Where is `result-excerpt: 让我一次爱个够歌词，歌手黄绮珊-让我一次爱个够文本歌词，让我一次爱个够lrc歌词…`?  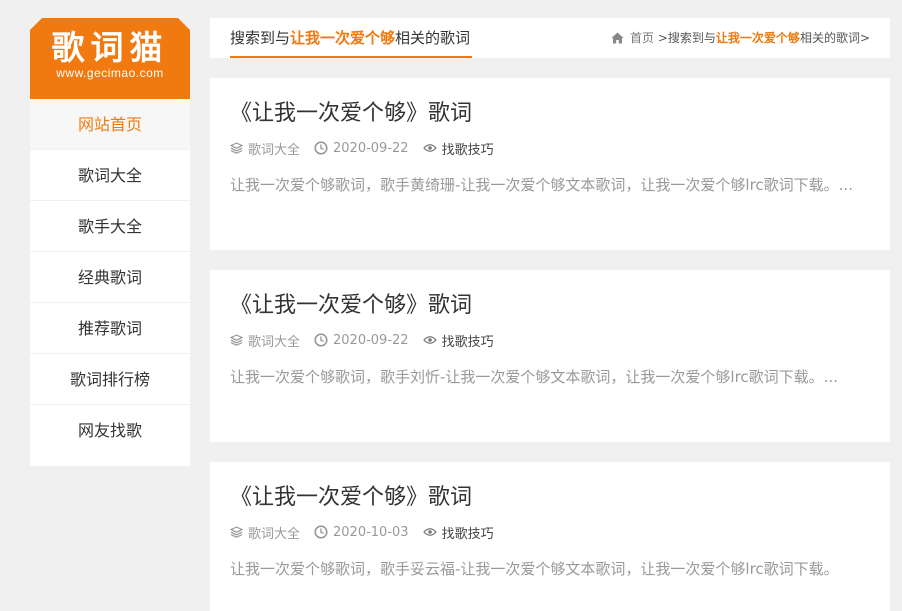 result-excerpt: 让我一次爱个够歌词，歌手黄绮珊-让我一次爱个够文本歌词，让我一次爱个够lrc歌词… is located at coordinates (541, 185).